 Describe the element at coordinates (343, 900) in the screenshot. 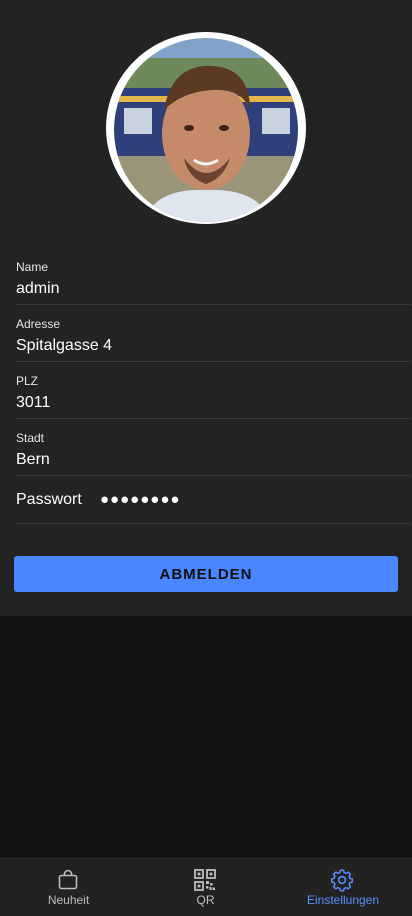

I see `nav-label-einstellungen: Einstellungen` at that location.